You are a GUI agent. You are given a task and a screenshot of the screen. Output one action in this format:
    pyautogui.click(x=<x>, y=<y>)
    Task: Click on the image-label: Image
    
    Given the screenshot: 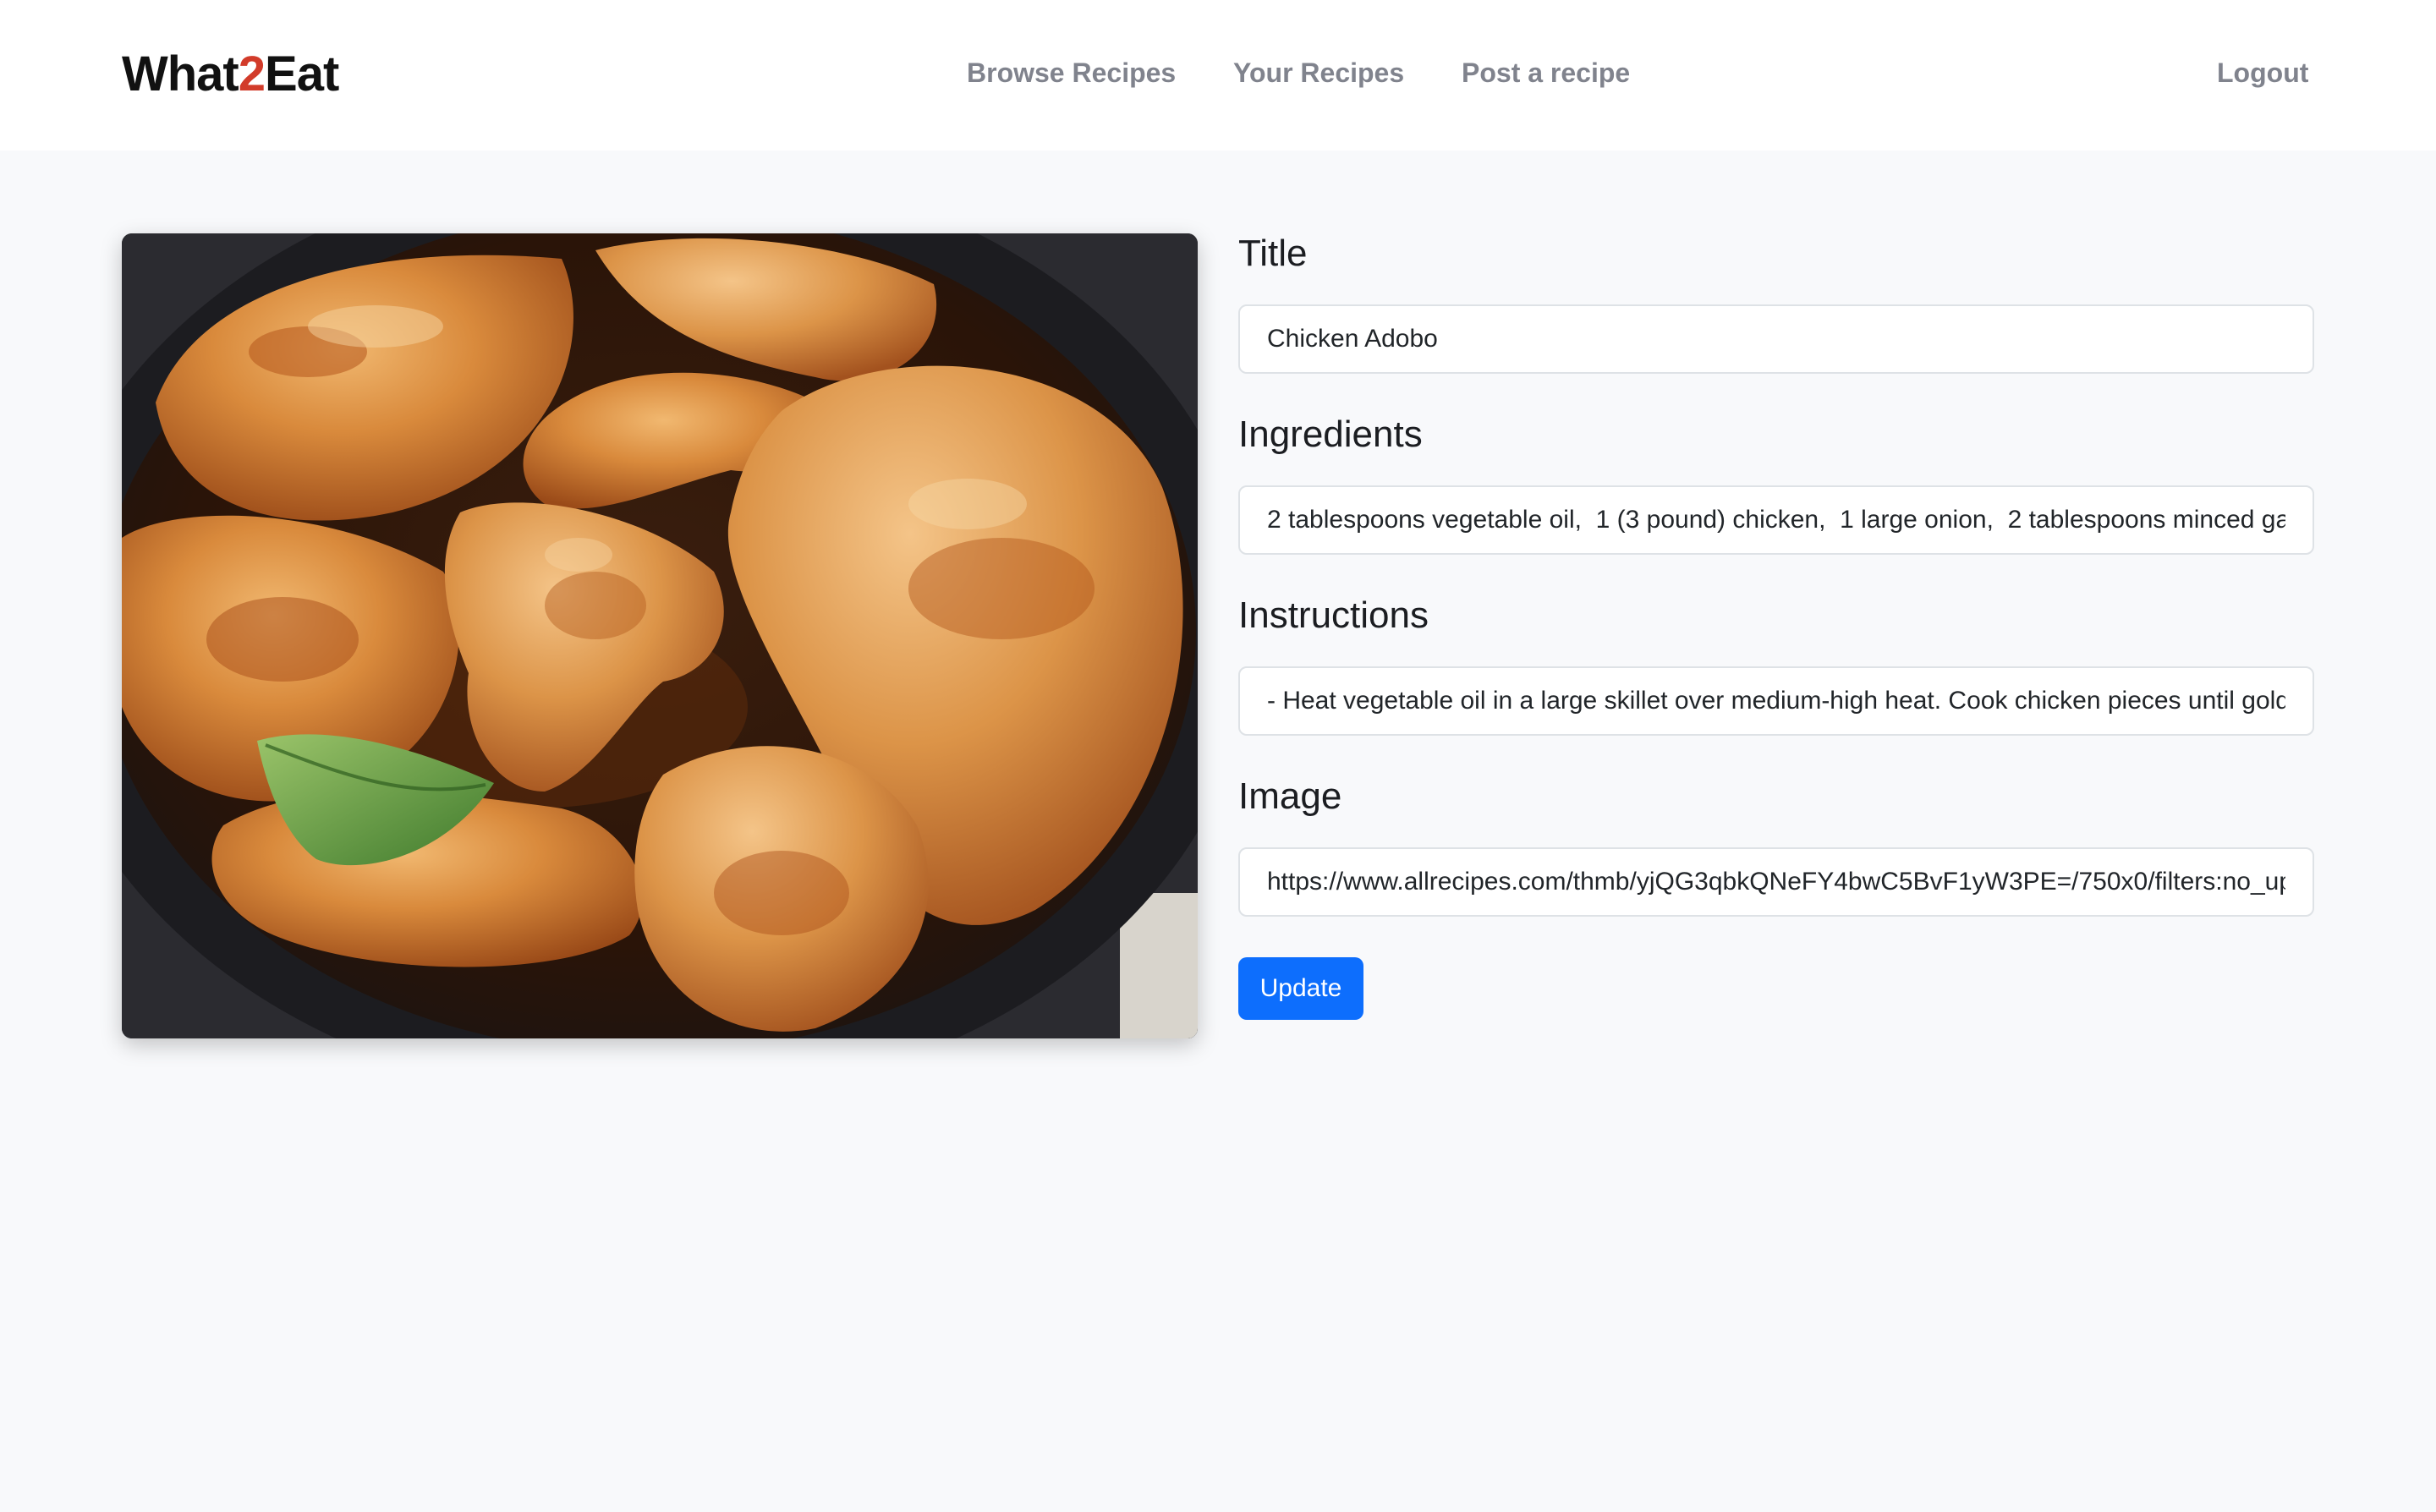 What is the action you would take?
    pyautogui.click(x=1290, y=796)
    